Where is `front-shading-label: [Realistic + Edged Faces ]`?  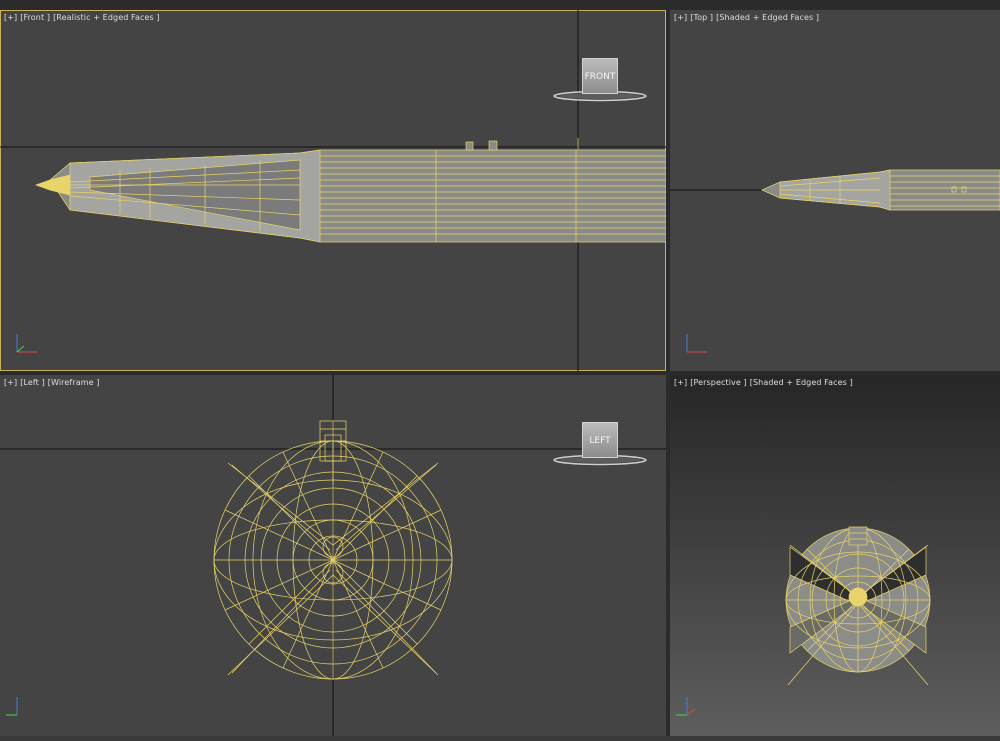
front-shading-label: [Realistic + Edged Faces ] is located at coordinates (106, 17).